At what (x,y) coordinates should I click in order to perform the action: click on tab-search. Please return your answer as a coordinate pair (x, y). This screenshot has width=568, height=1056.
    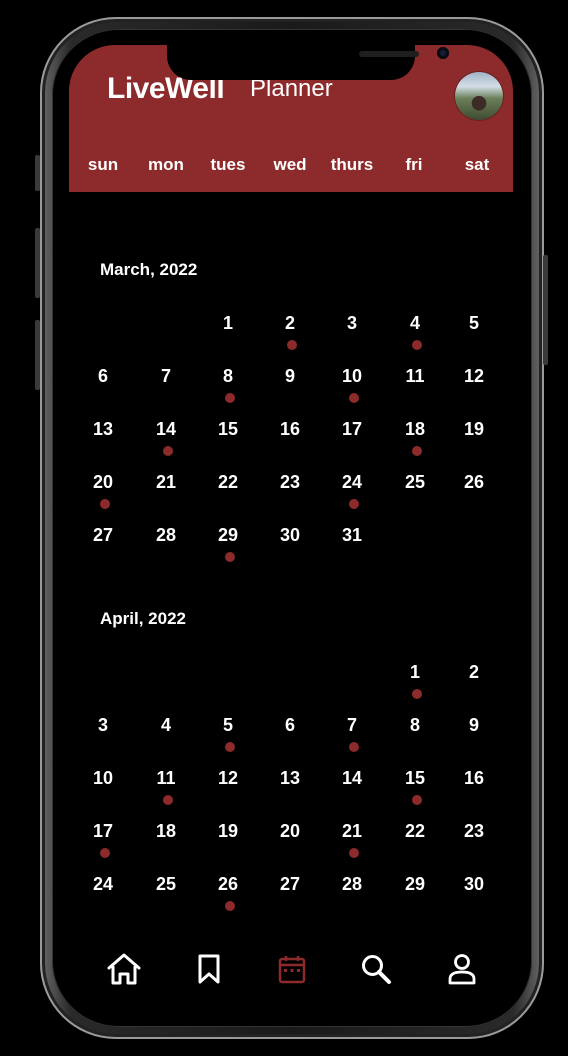
    Looking at the image, I should click on (376, 969).